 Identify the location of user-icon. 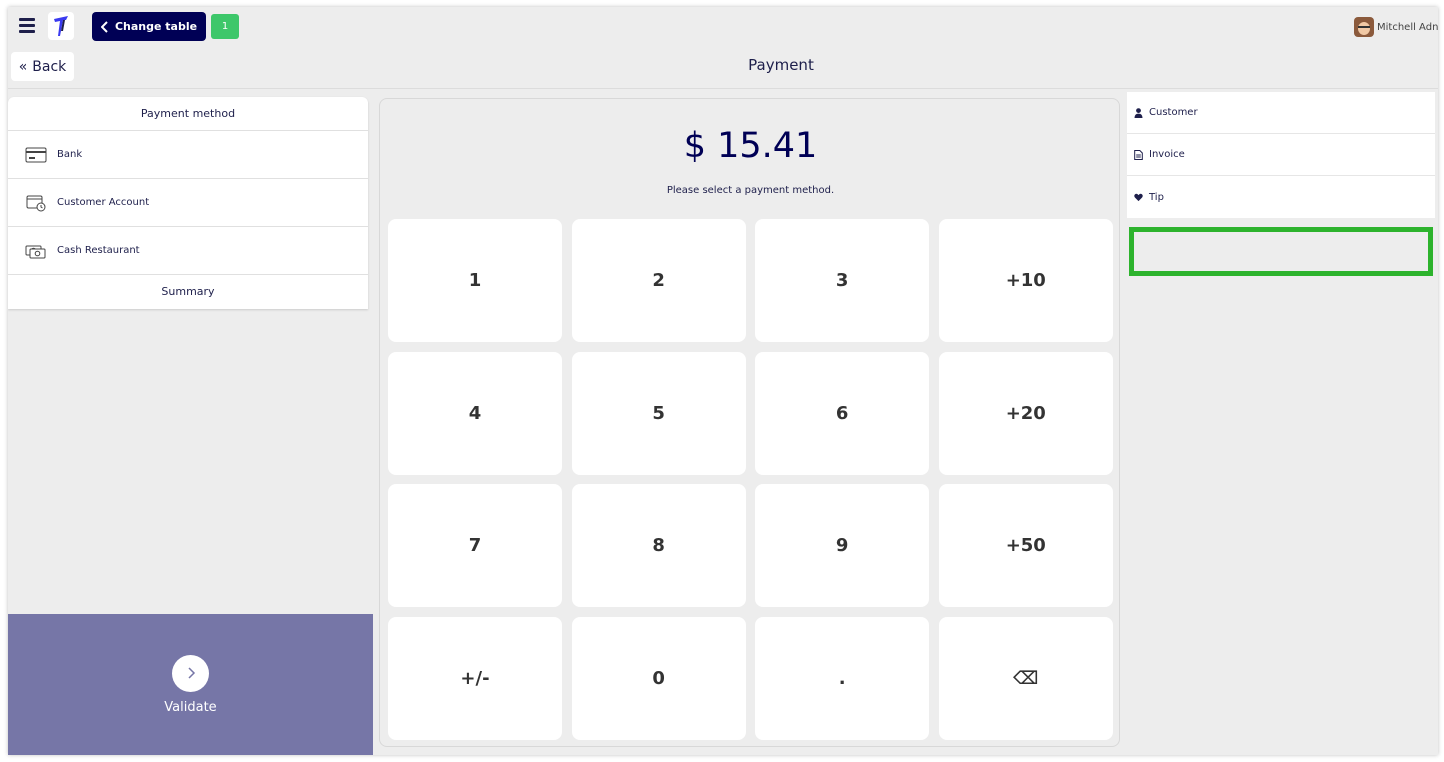
(1138, 112).